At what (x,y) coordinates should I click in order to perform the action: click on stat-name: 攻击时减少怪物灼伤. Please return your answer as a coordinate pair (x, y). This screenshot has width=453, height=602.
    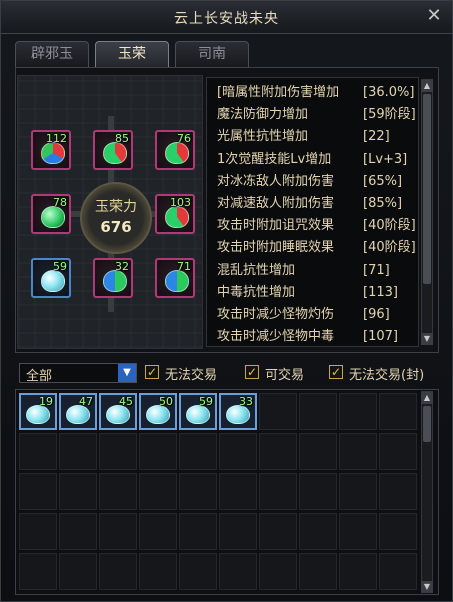
    Looking at the image, I should click on (276, 314).